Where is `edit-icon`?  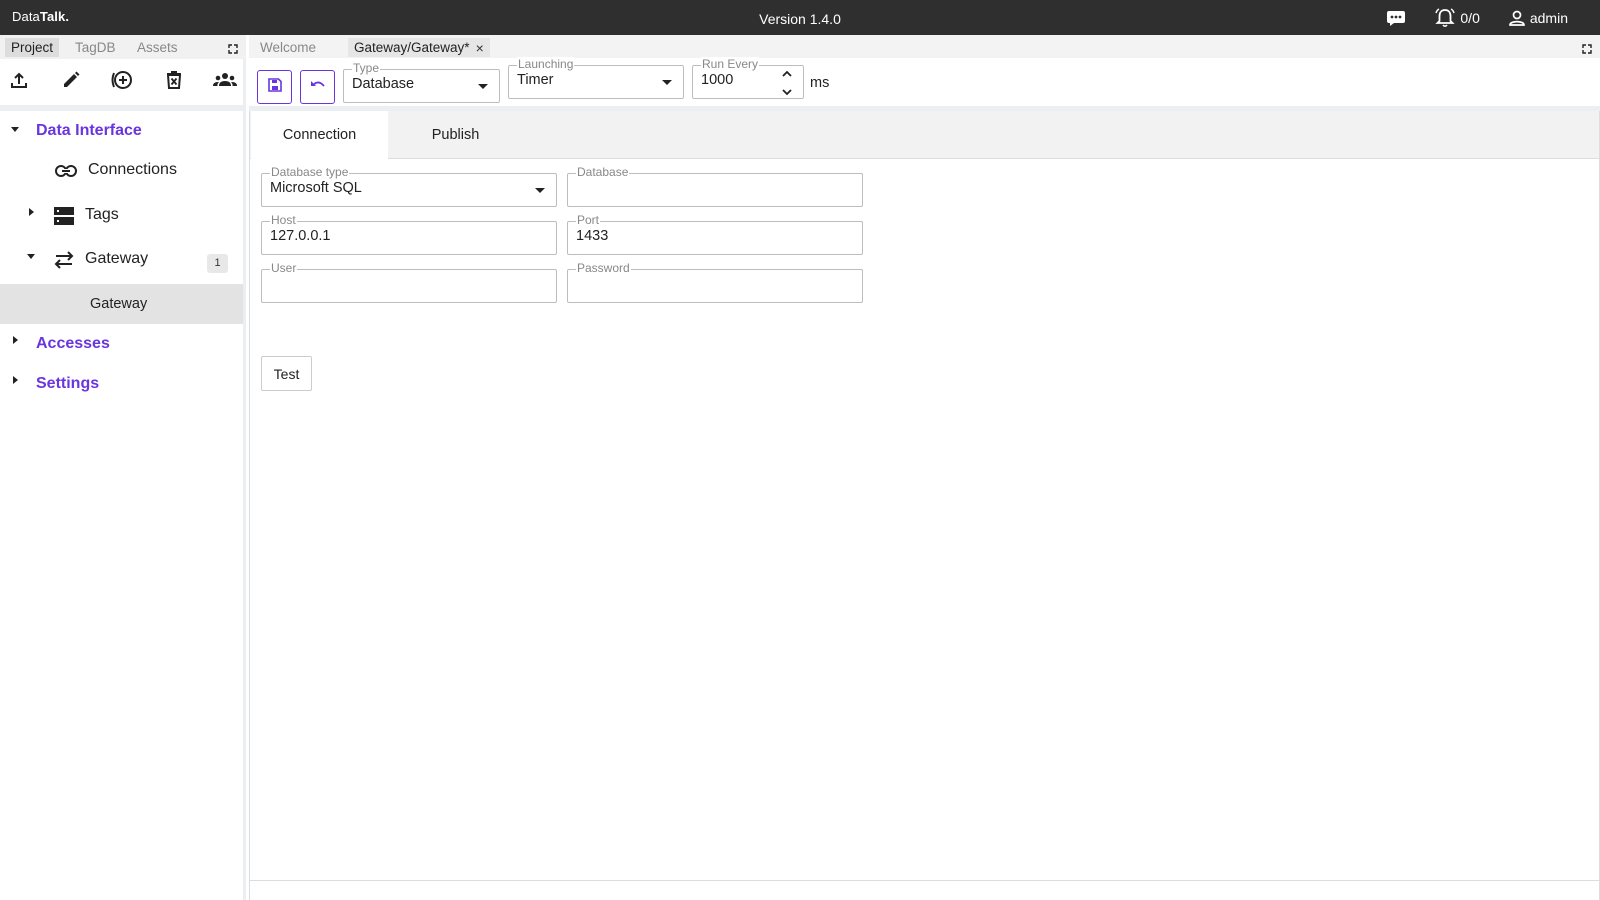
edit-icon is located at coordinates (71, 82).